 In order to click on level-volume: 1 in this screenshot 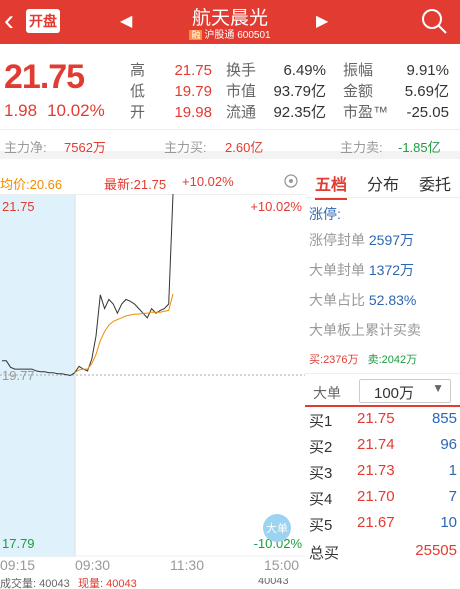, I will do `click(452, 470)`.